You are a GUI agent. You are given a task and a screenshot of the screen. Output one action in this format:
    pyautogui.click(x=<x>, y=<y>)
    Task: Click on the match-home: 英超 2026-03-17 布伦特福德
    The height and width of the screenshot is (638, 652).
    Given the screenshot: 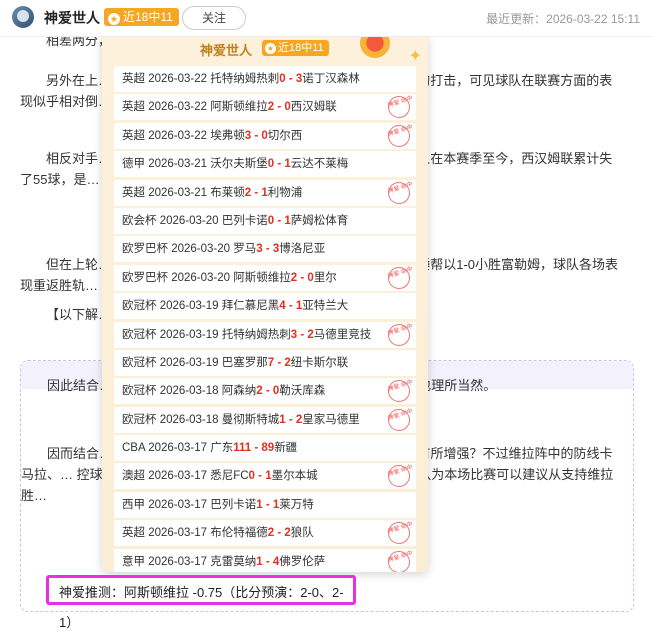 What is the action you would take?
    pyautogui.click(x=195, y=533)
    